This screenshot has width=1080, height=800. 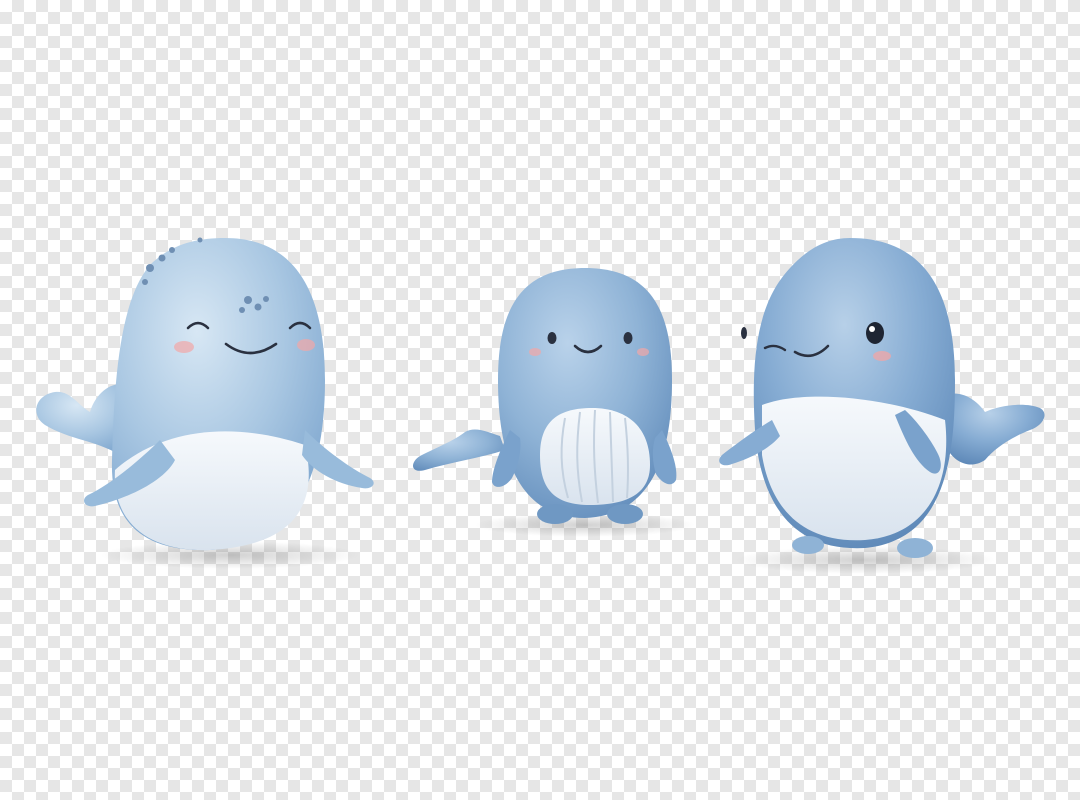 I want to click on whale-right-tail, so click(x=995, y=429).